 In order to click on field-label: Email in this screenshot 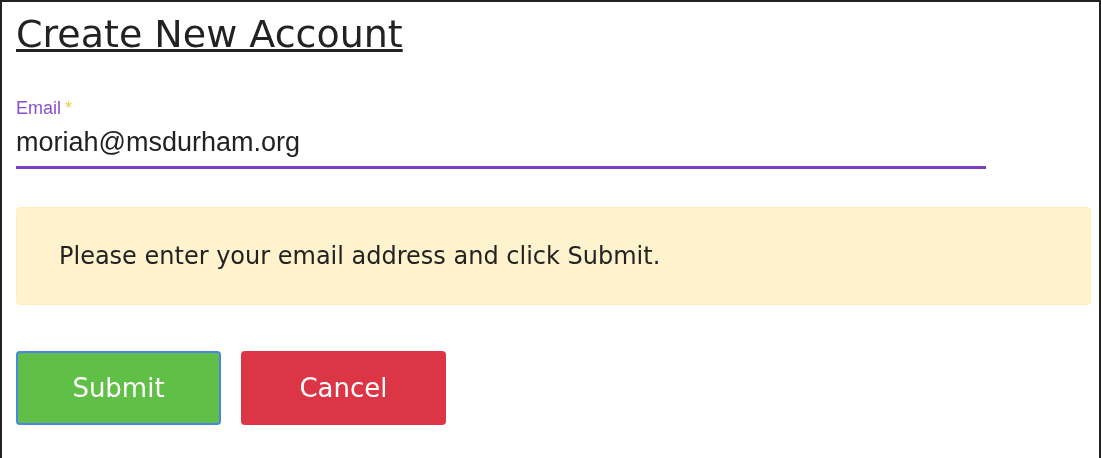, I will do `click(38, 108)`.